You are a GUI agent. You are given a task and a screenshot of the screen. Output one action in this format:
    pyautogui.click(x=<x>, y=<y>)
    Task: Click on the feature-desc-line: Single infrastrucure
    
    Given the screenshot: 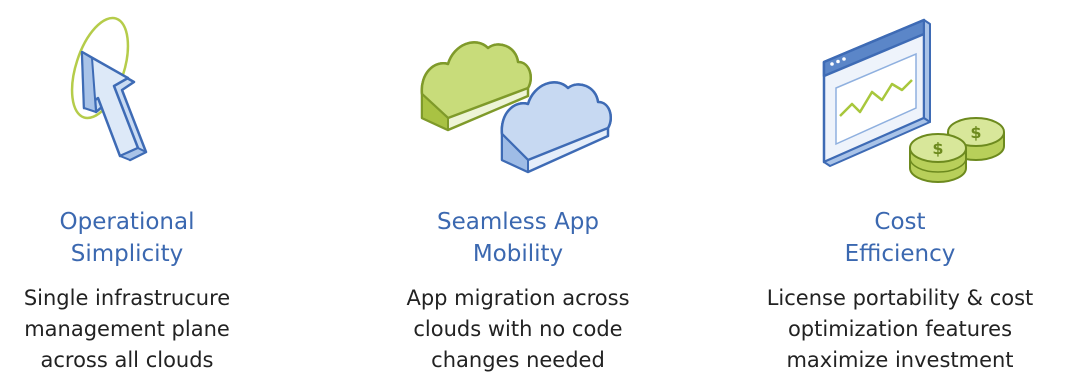 What is the action you would take?
    pyautogui.click(x=127, y=298)
    